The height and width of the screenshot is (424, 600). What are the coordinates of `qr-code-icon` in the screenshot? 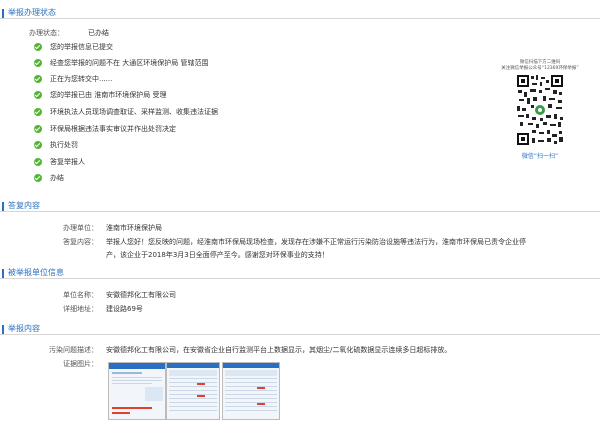 It's located at (540, 110).